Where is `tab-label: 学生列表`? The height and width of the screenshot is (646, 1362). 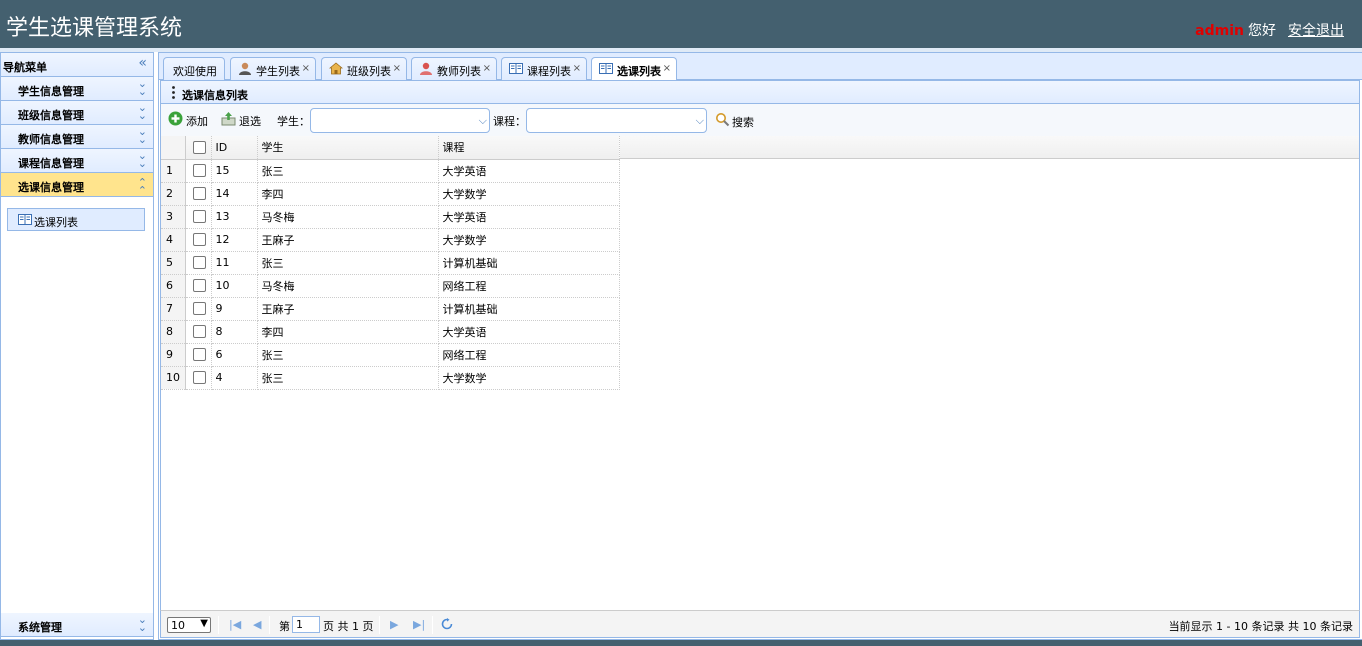 tab-label: 学生列表 is located at coordinates (278, 71).